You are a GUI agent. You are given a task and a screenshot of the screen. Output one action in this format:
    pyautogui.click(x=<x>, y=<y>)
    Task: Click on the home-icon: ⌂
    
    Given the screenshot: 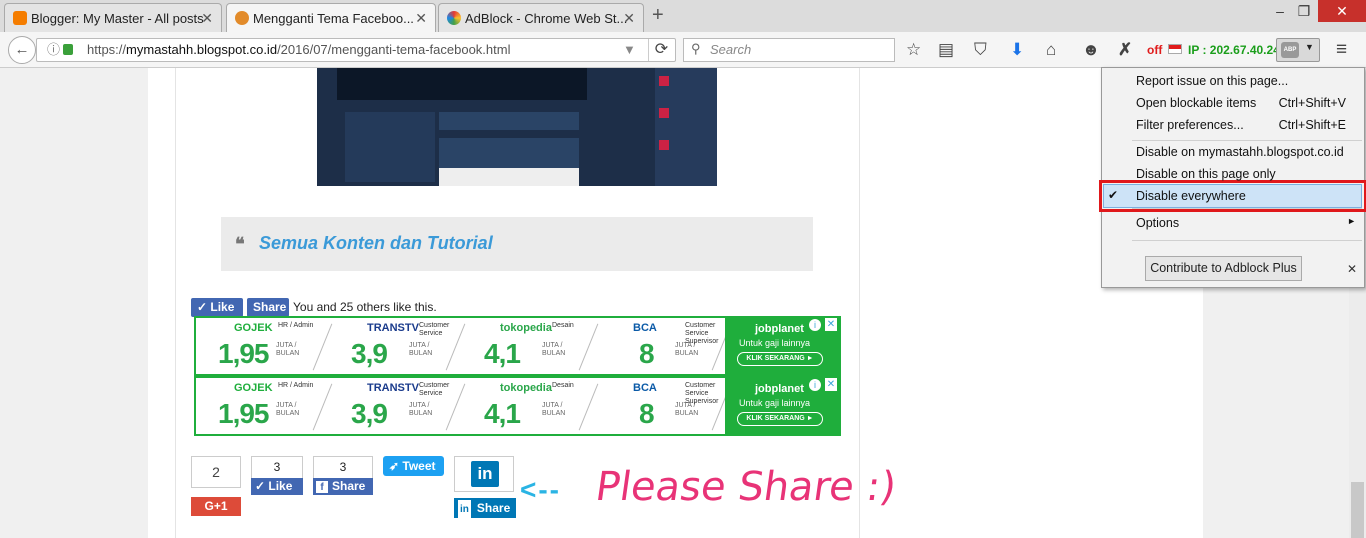 What is the action you would take?
    pyautogui.click(x=1051, y=50)
    